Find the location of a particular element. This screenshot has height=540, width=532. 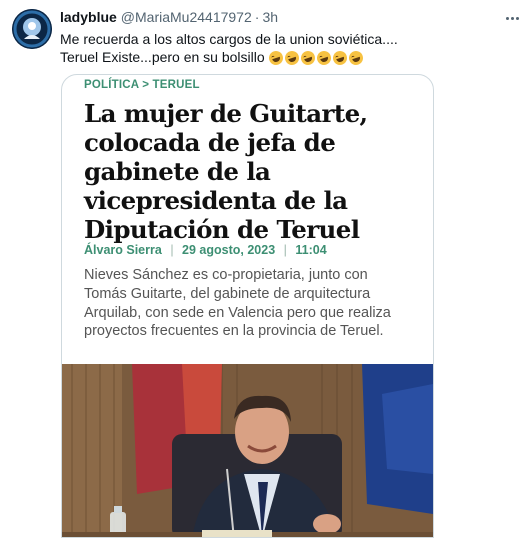

article-date: 29 agosto, 2023 is located at coordinates (229, 250).